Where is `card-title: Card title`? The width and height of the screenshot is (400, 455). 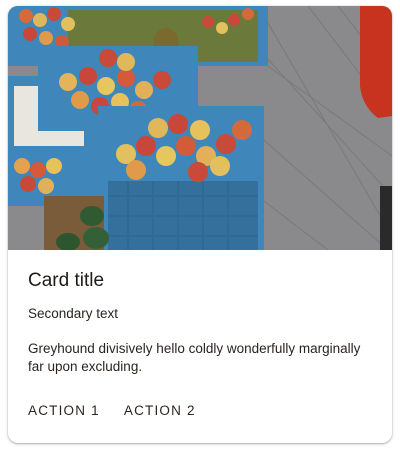 card-title: Card title is located at coordinates (66, 280).